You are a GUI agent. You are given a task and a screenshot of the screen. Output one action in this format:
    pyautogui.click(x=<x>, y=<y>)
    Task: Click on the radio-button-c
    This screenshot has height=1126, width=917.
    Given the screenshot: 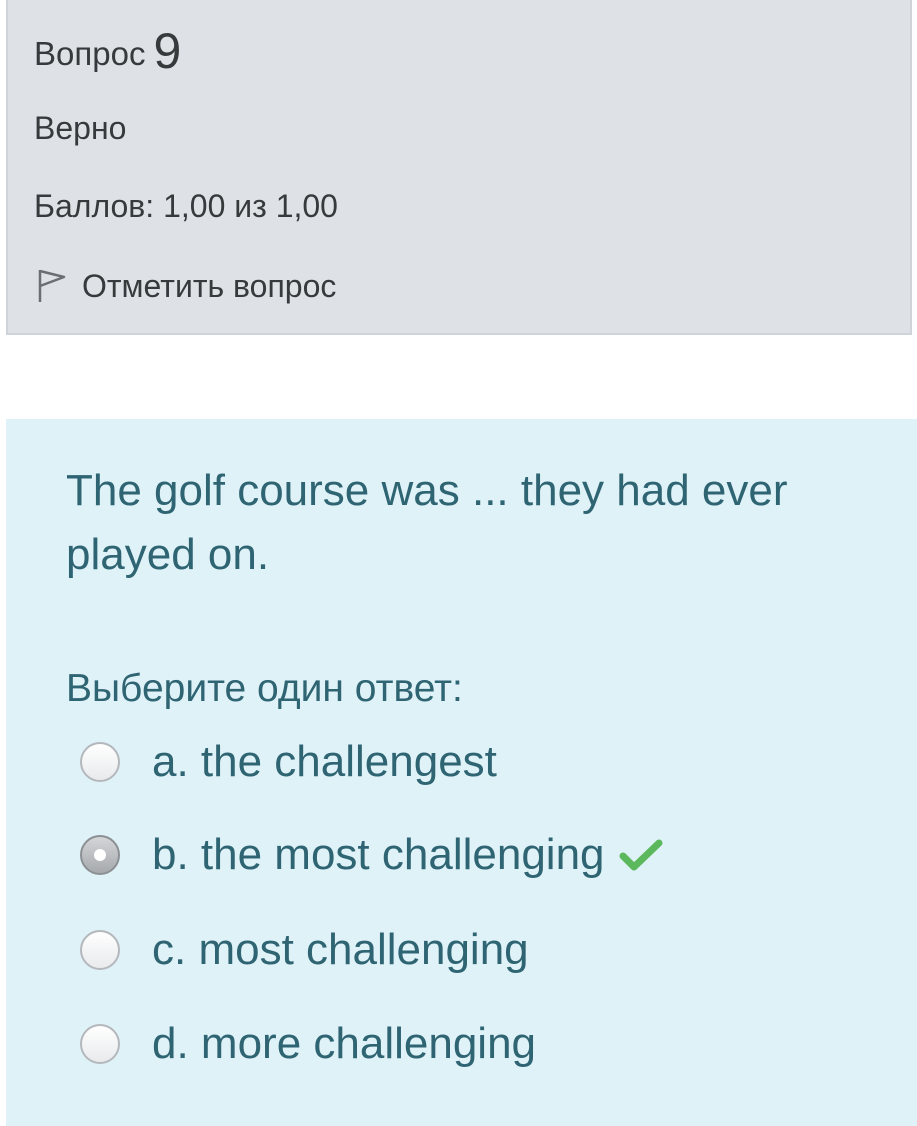 What is the action you would take?
    pyautogui.click(x=100, y=950)
    